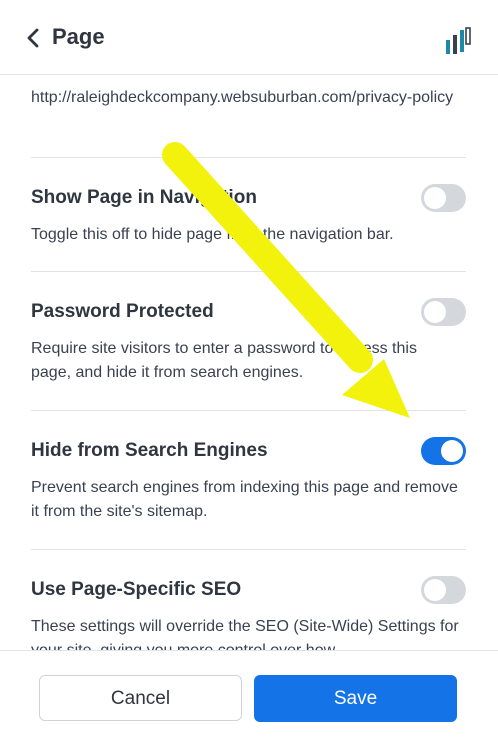 Image resolution: width=498 pixels, height=742 pixels. I want to click on page-title: Page, so click(78, 36).